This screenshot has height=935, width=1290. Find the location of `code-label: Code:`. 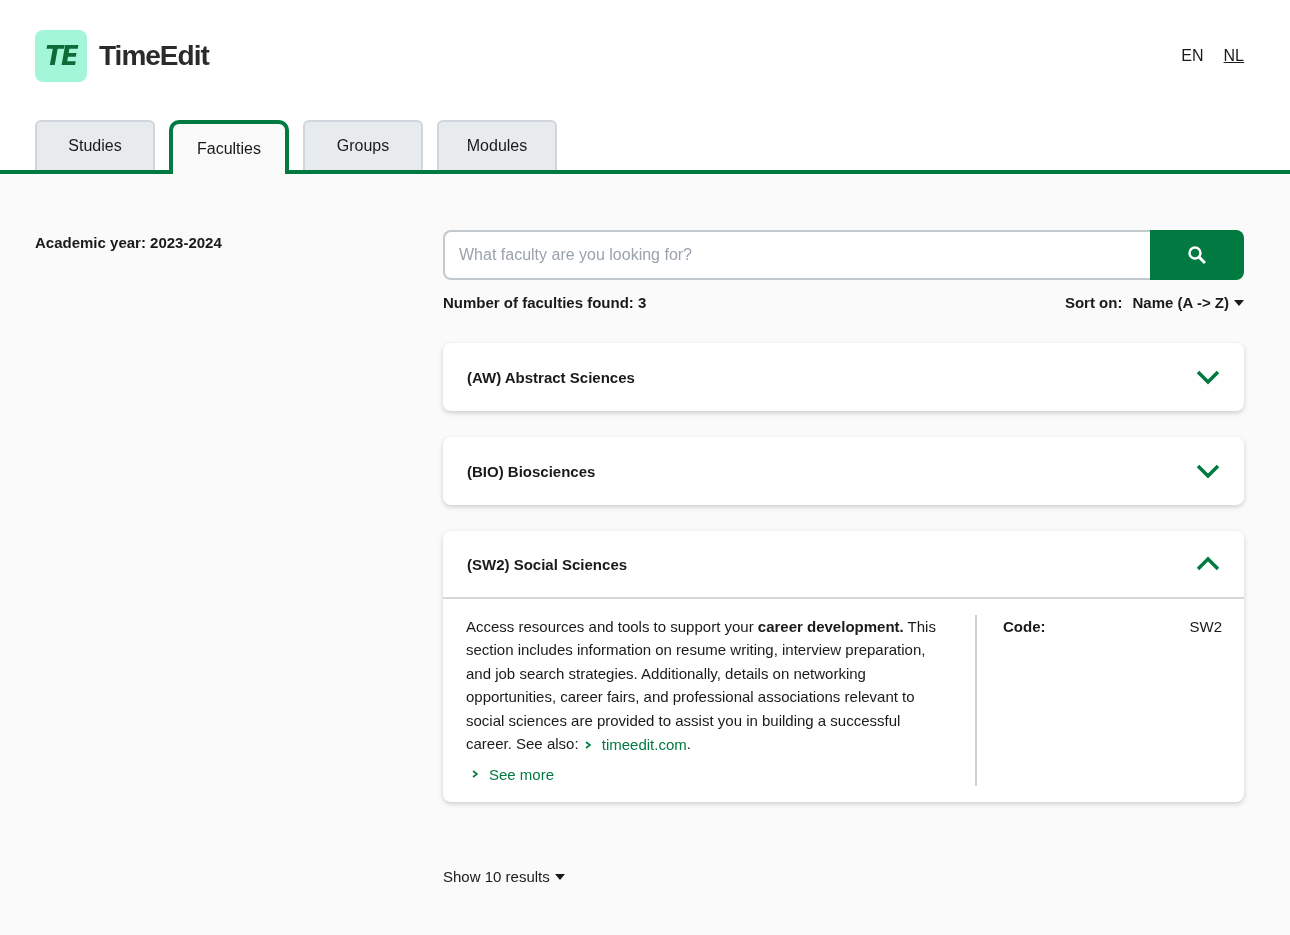

code-label: Code: is located at coordinates (1024, 627).